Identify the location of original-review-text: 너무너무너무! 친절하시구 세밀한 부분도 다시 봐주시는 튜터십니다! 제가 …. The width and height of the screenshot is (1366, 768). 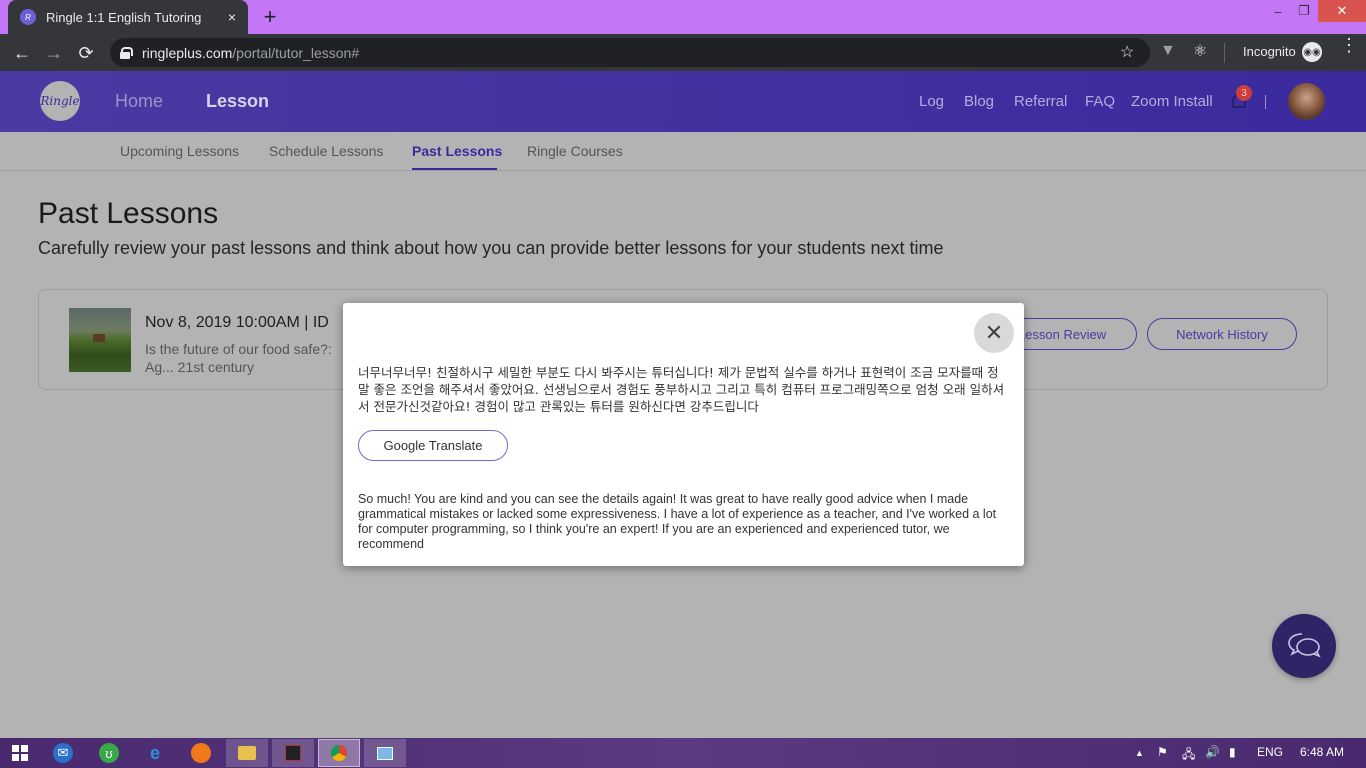
(681, 389).